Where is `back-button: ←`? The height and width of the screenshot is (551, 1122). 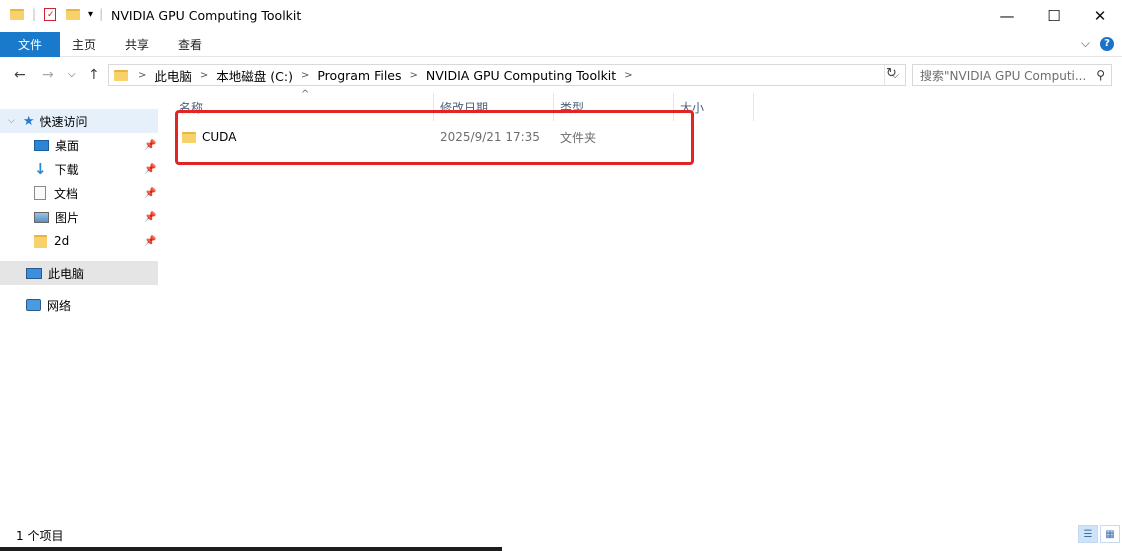
back-button: ← is located at coordinates (20, 75).